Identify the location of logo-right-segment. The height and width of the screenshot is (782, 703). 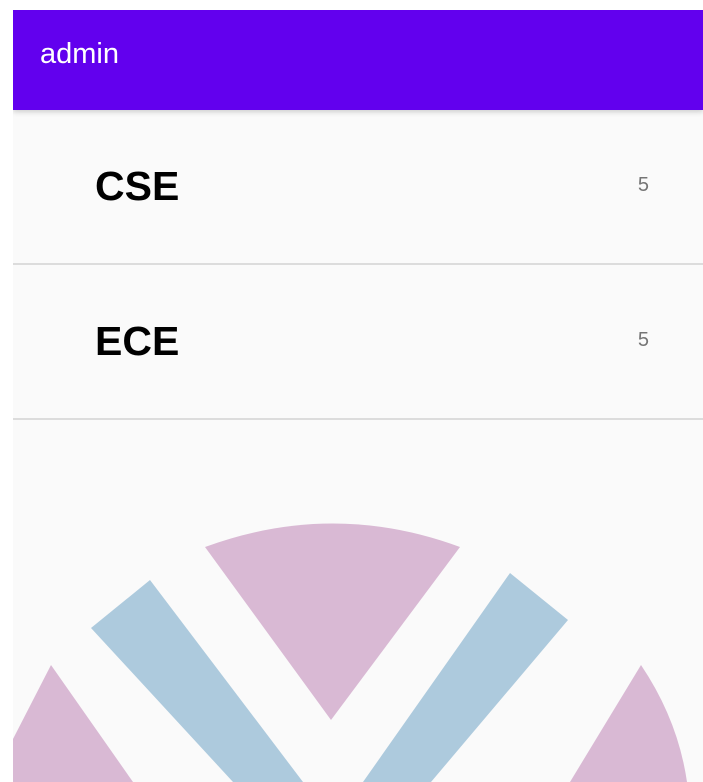
(628, 723).